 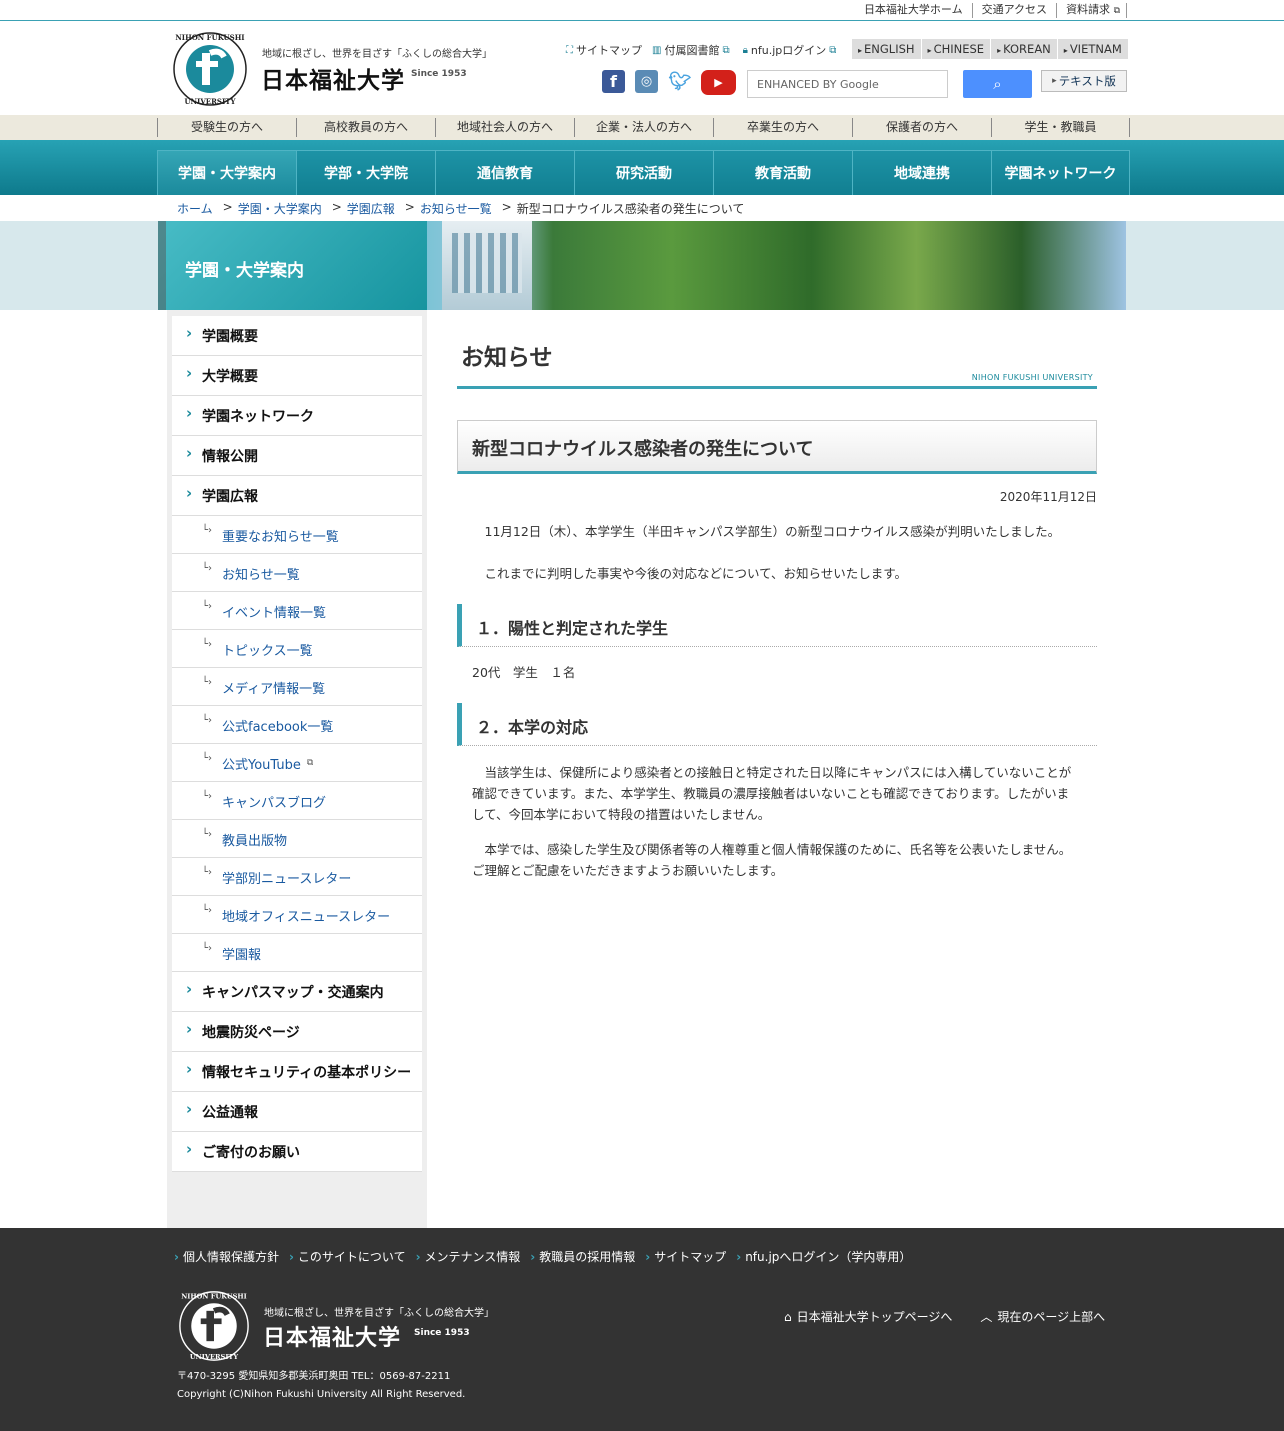 I want to click on footer-link-recruit: 教職員の採用情報, so click(x=582, y=1256).